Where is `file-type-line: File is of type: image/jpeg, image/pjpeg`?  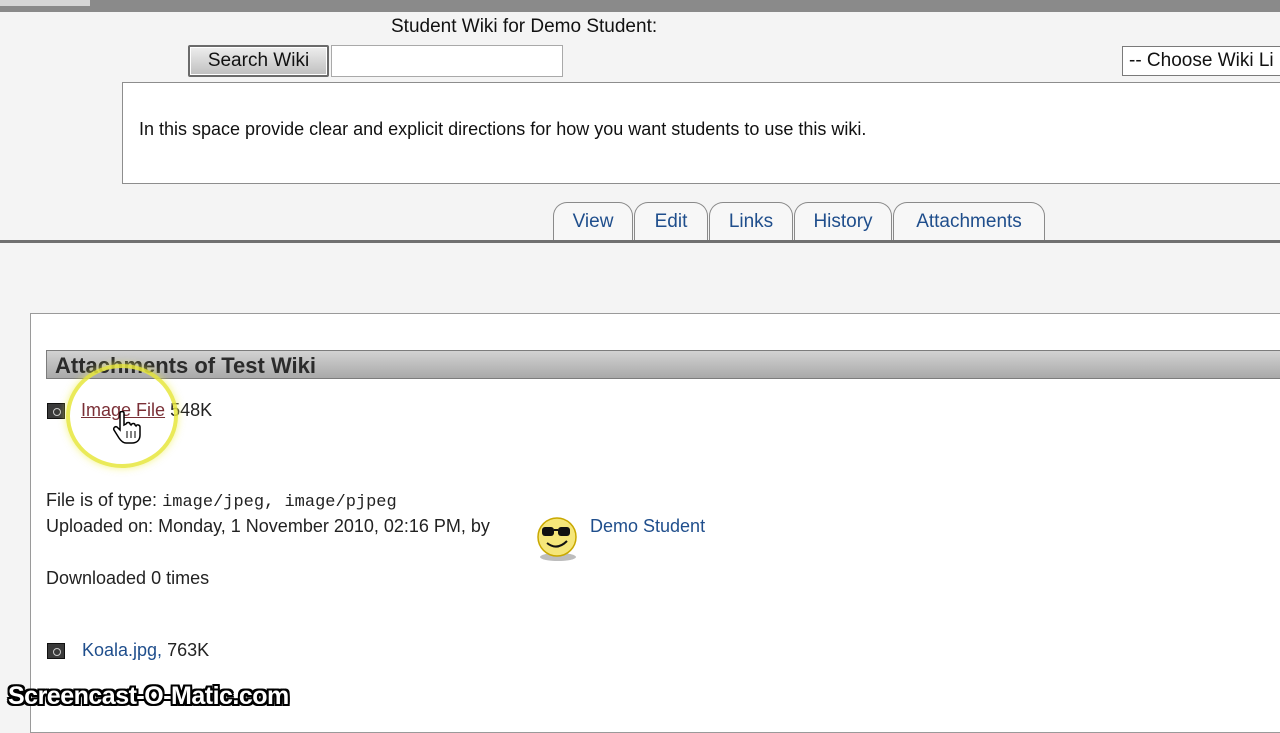
file-type-line: File is of type: image/jpeg, image/pjpeg is located at coordinates (221, 501).